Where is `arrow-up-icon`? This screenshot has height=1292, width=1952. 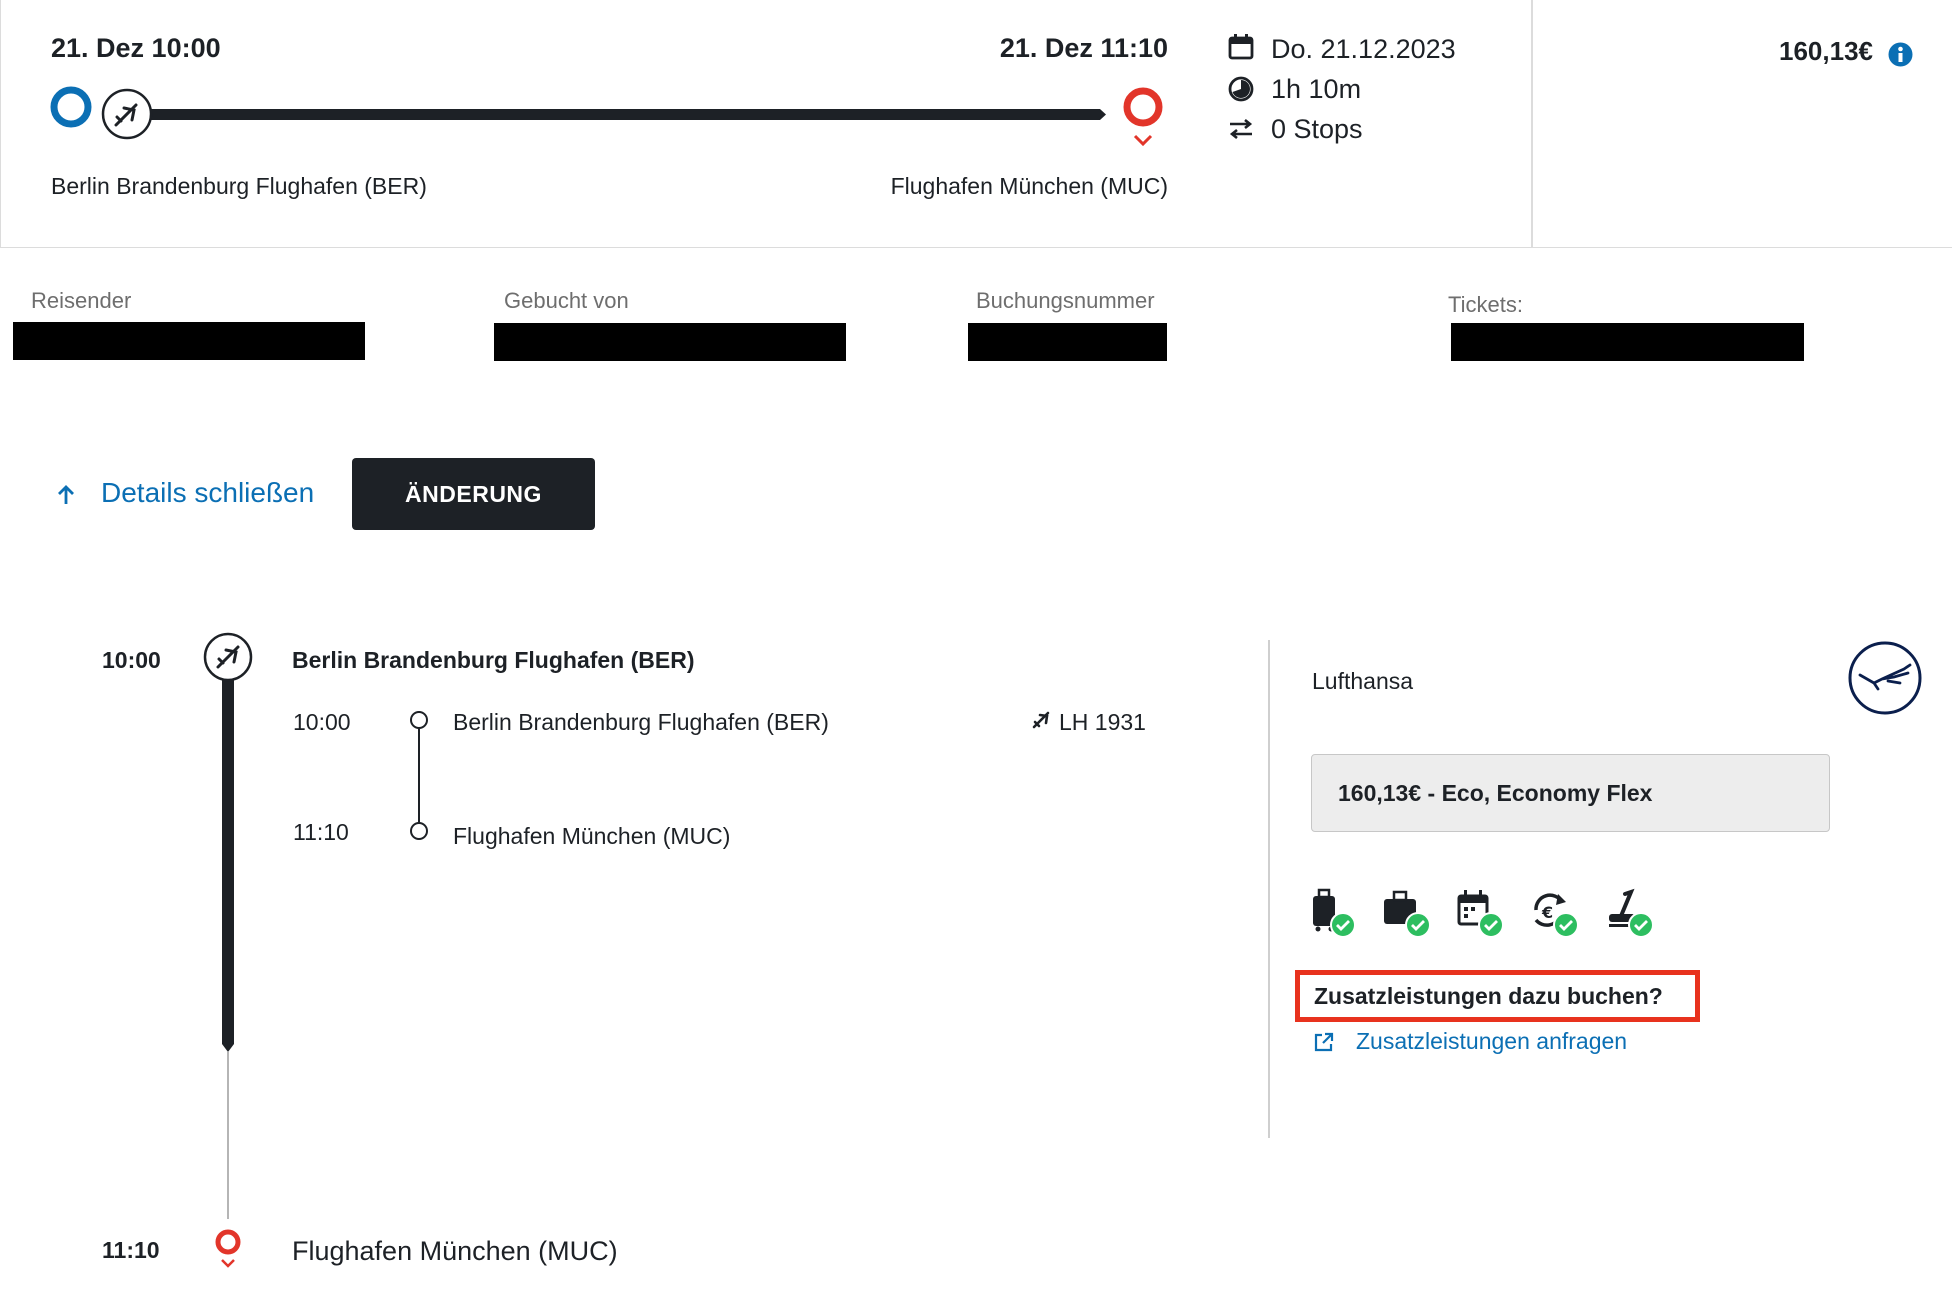
arrow-up-icon is located at coordinates (66, 495).